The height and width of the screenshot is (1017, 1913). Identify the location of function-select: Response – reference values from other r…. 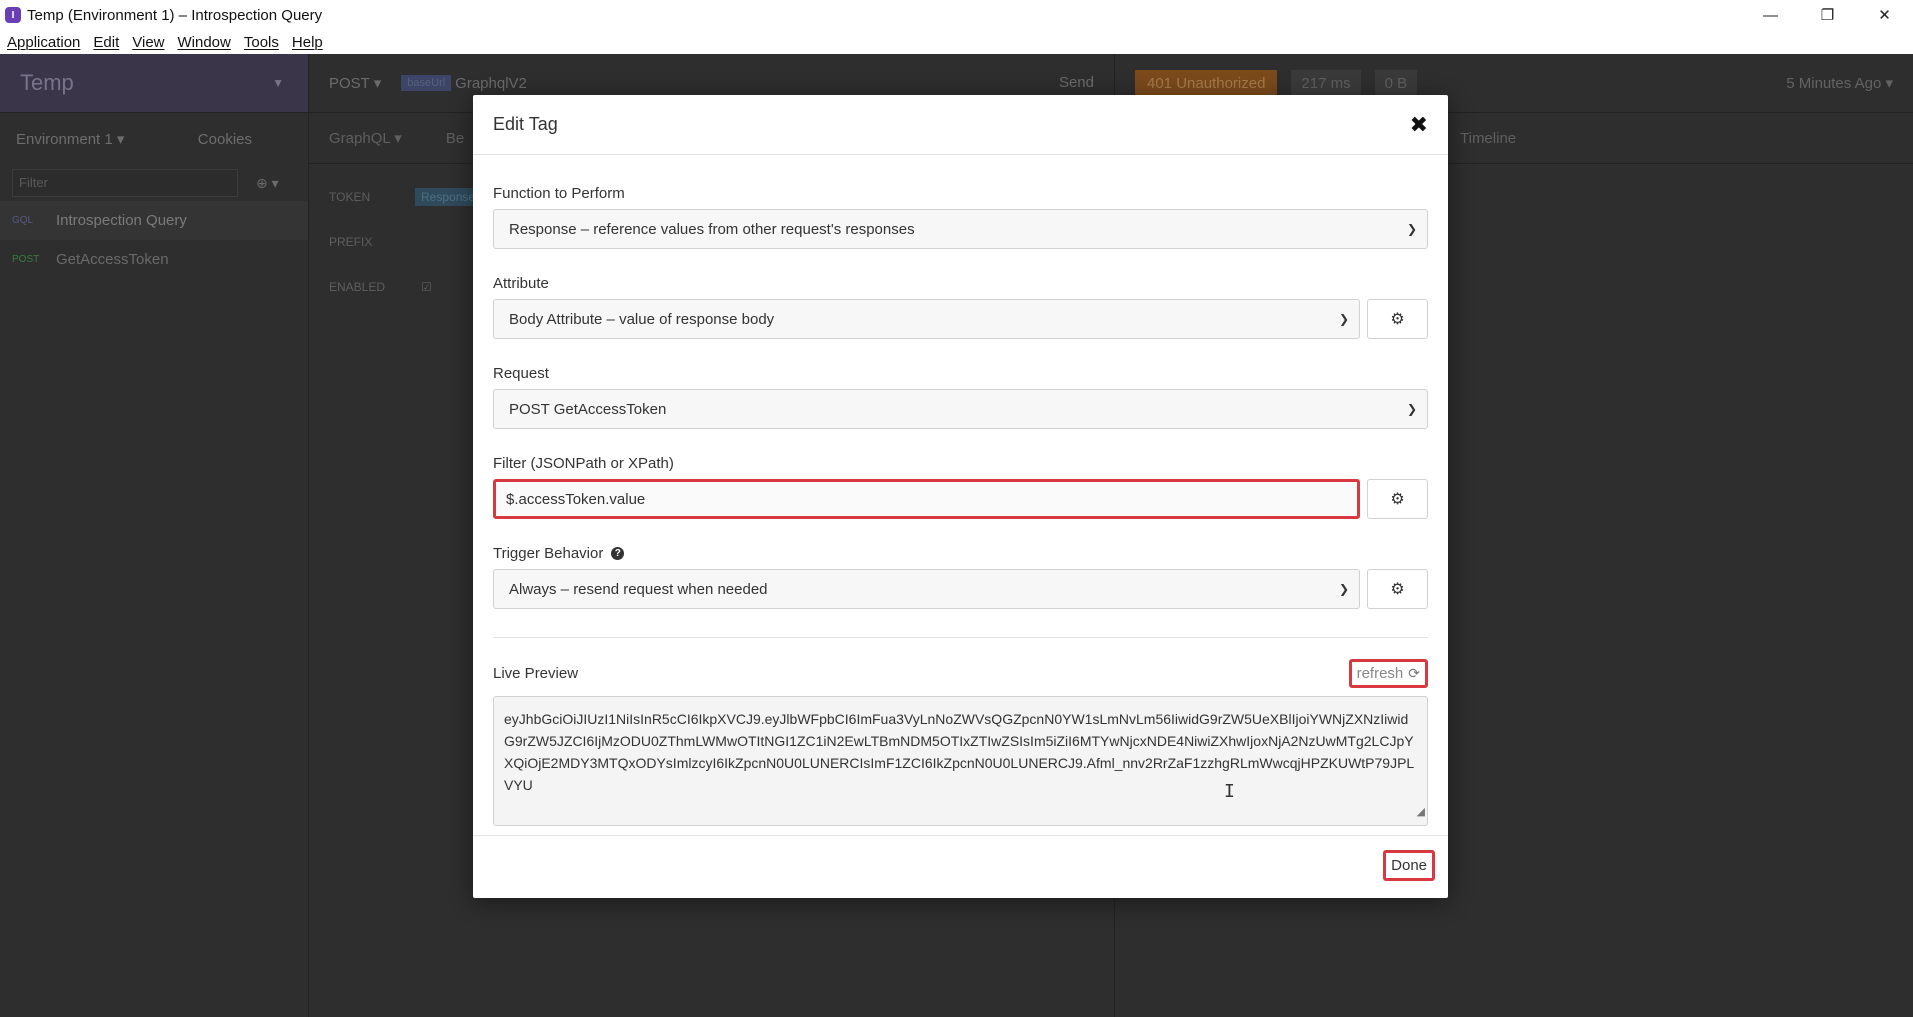
(960, 229).